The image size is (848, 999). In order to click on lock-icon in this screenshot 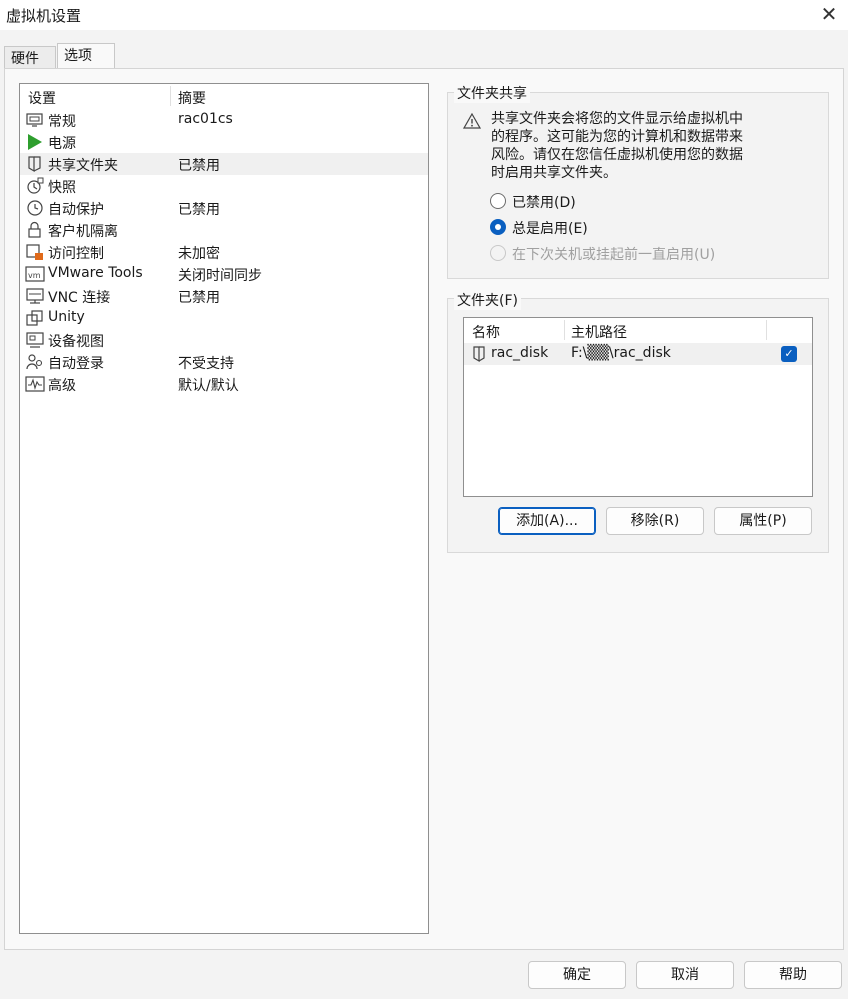, I will do `click(35, 230)`.